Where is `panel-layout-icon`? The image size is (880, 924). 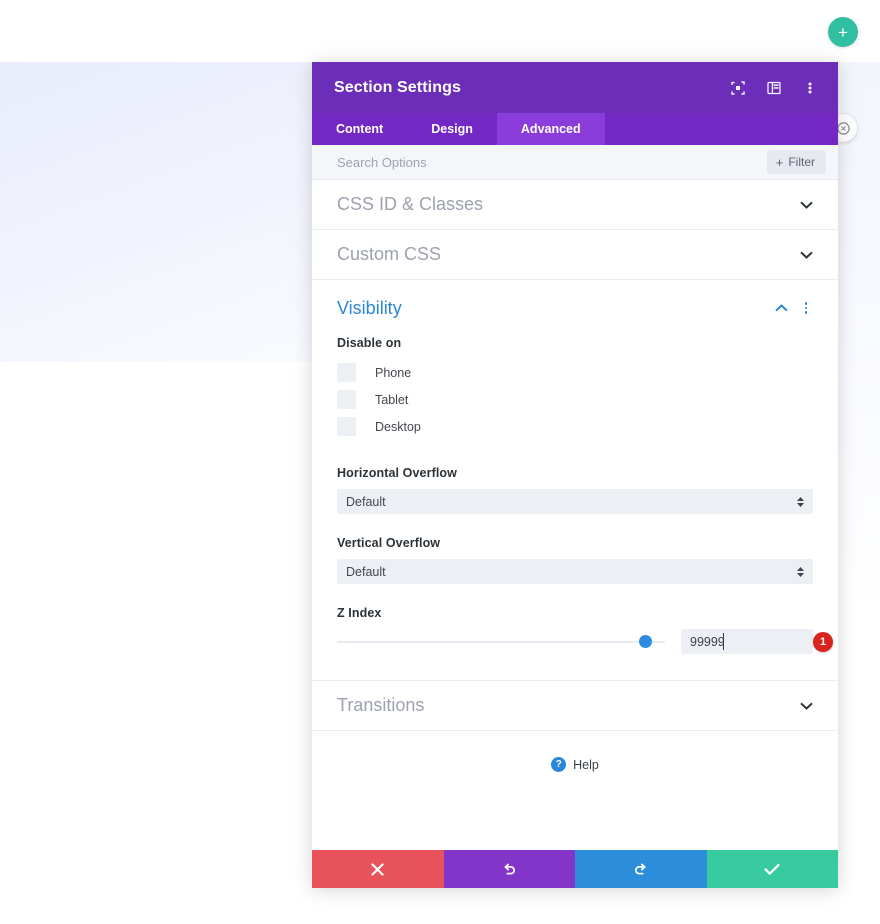 panel-layout-icon is located at coordinates (774, 88).